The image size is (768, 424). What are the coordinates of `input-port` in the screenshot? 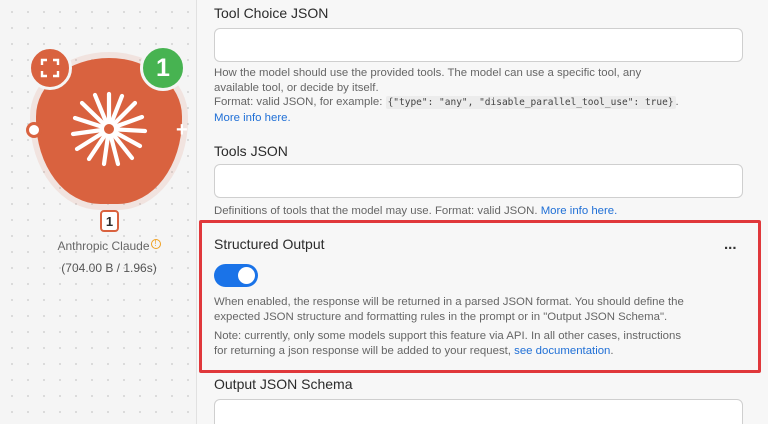 It's located at (34, 130).